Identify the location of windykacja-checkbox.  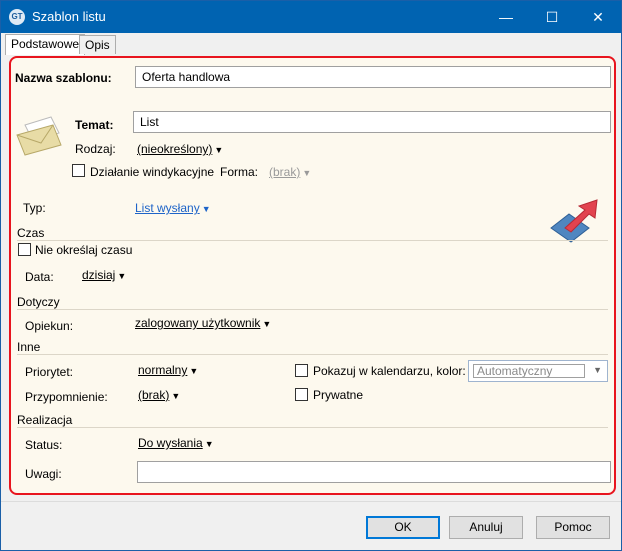
(78, 170).